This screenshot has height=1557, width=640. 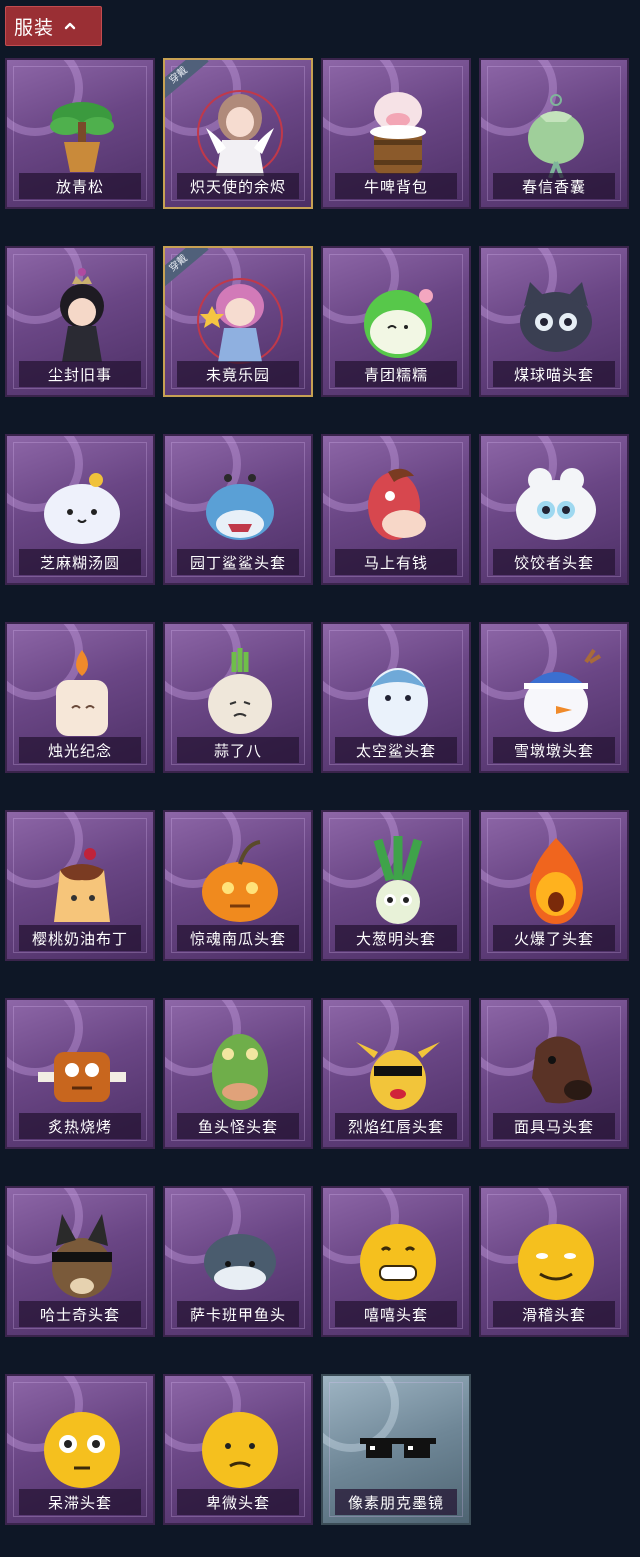 I want to click on category-tab-label: 服装, so click(x=34, y=27).